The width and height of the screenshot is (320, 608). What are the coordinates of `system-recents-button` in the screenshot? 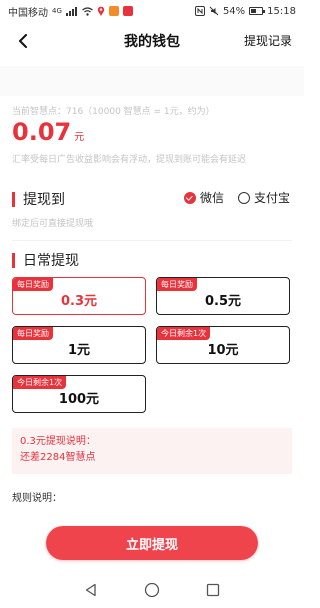 It's located at (213, 590).